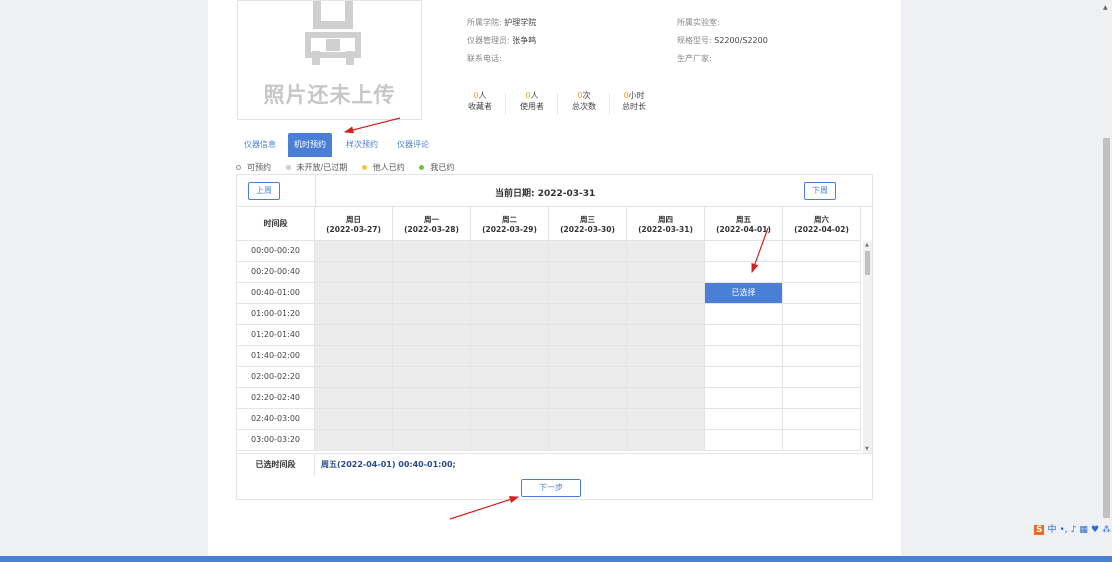  Describe the element at coordinates (551, 488) in the screenshot. I see `next-step-button: 下一步` at that location.